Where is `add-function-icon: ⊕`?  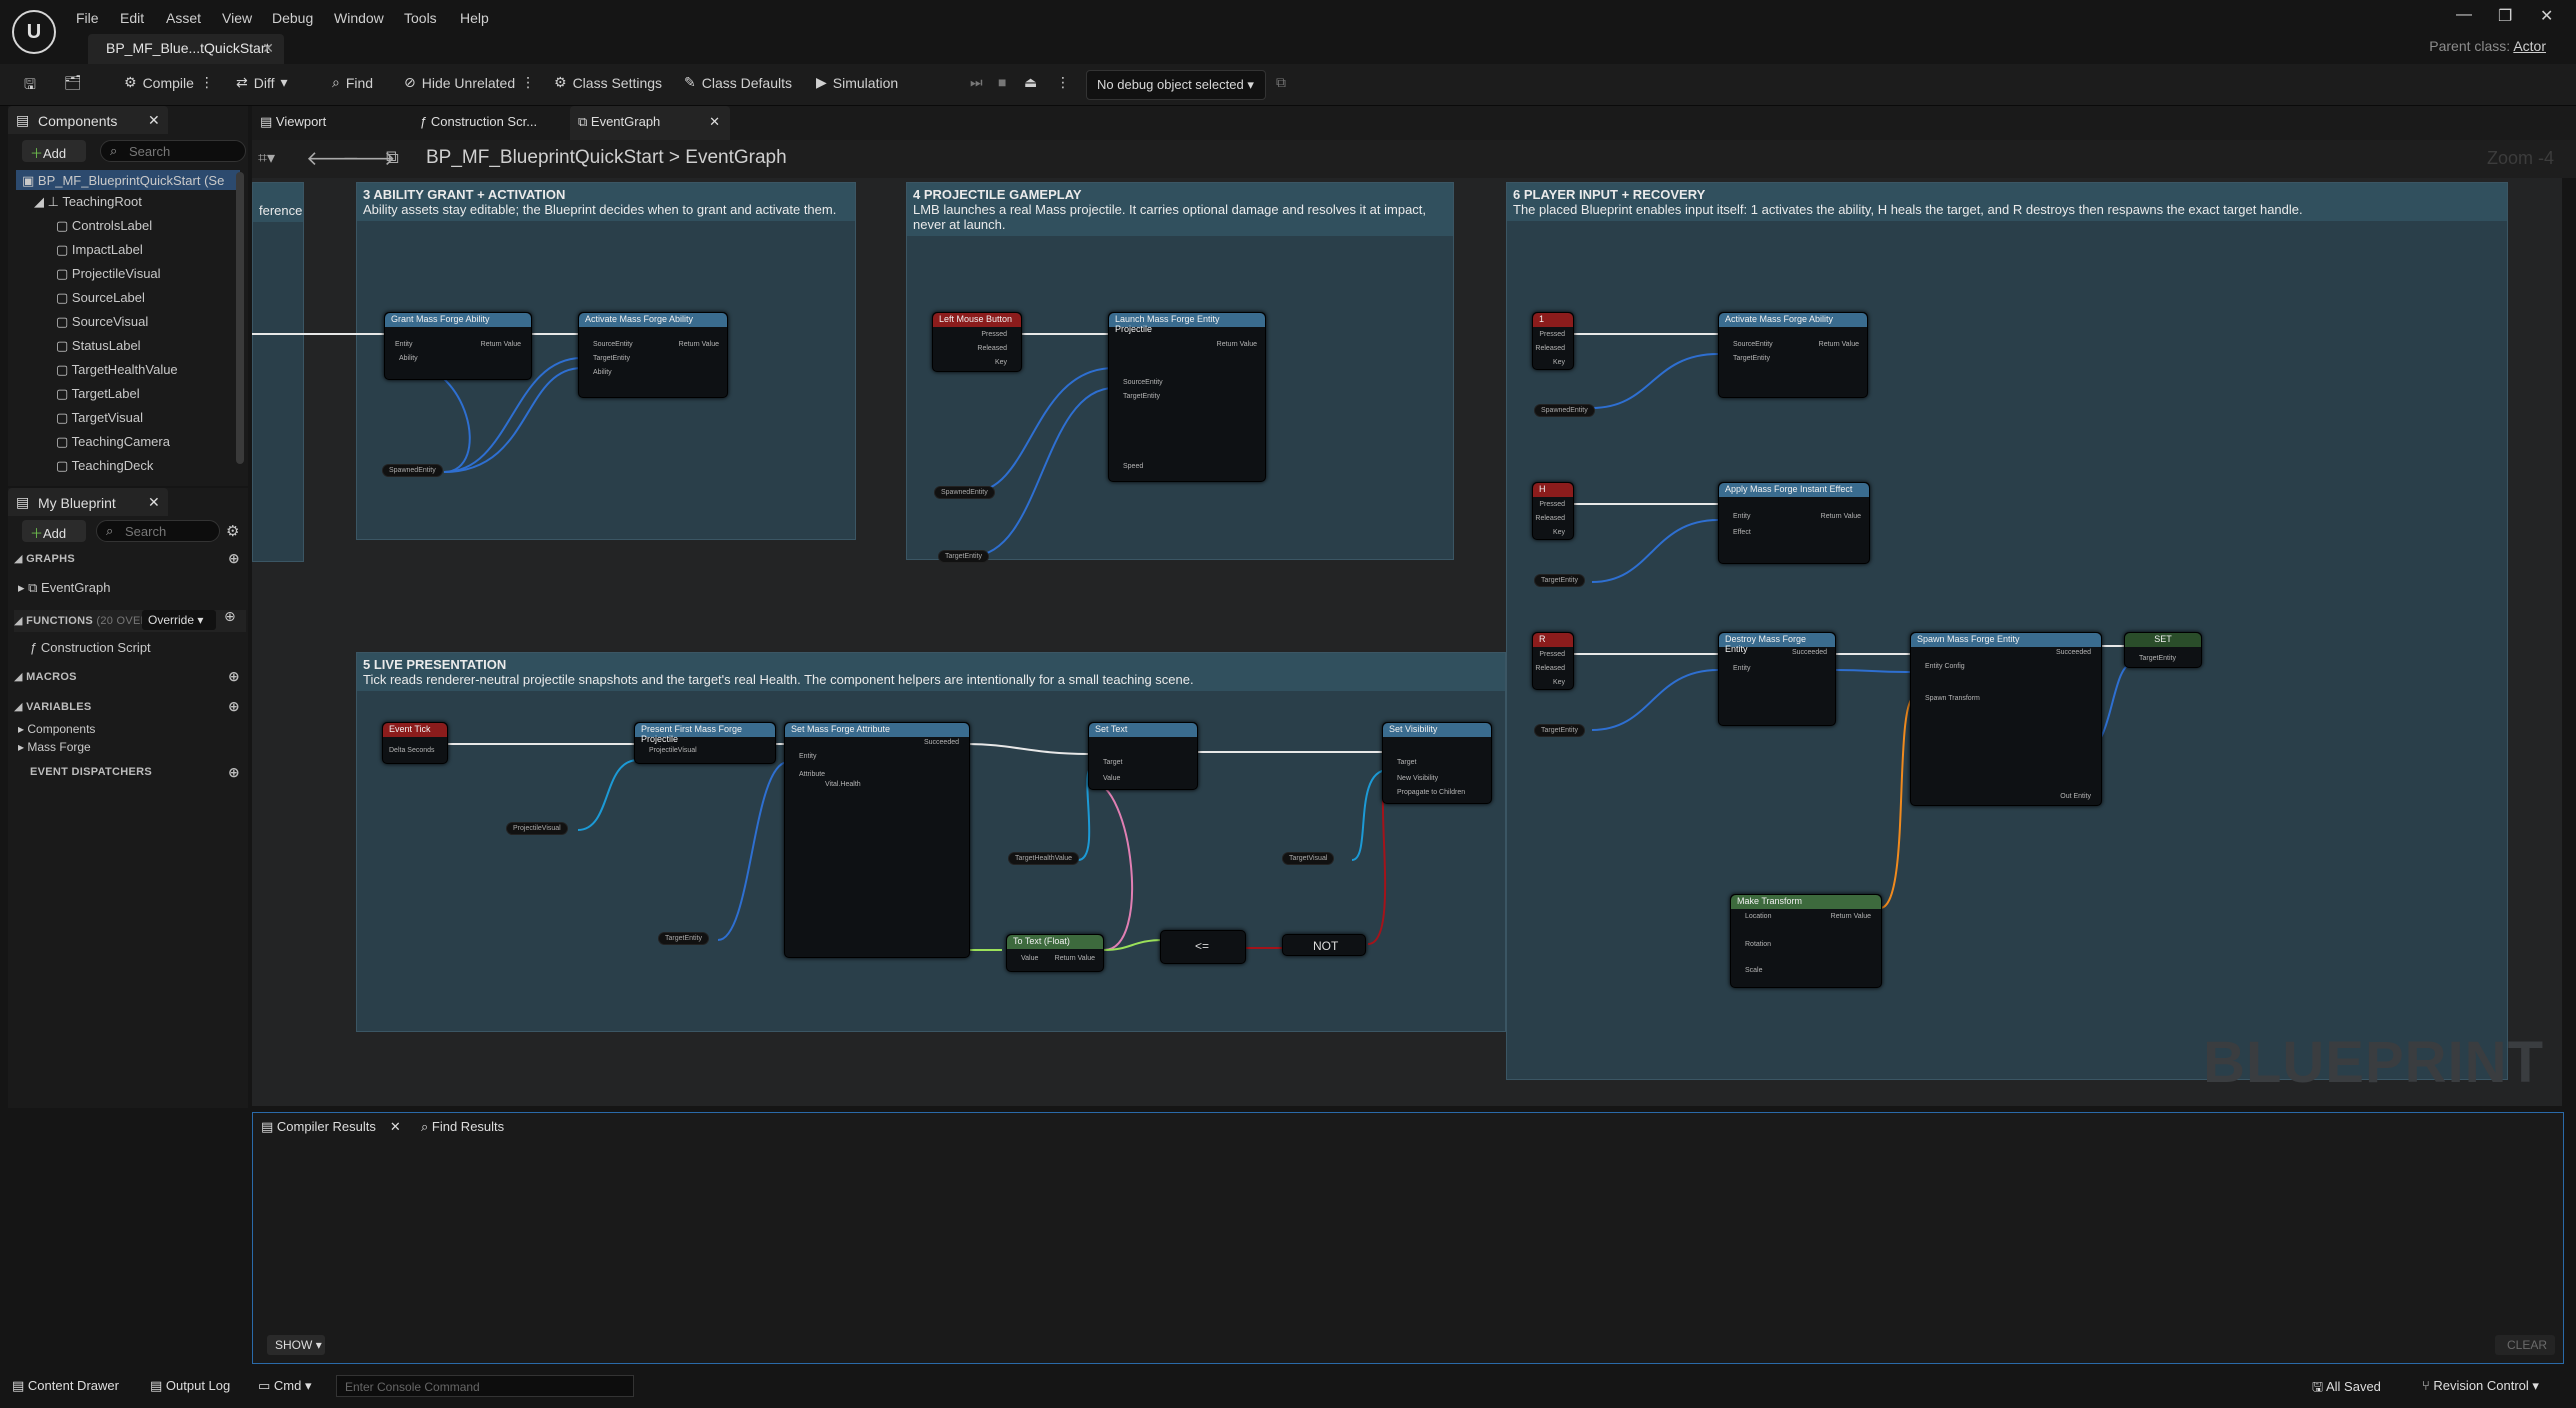 add-function-icon: ⊕ is located at coordinates (230, 616).